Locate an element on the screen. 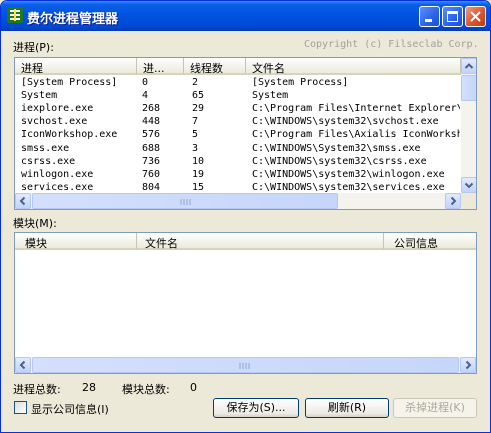 The height and width of the screenshot is (433, 491). scroll-up-button is located at coordinates (468, 66).